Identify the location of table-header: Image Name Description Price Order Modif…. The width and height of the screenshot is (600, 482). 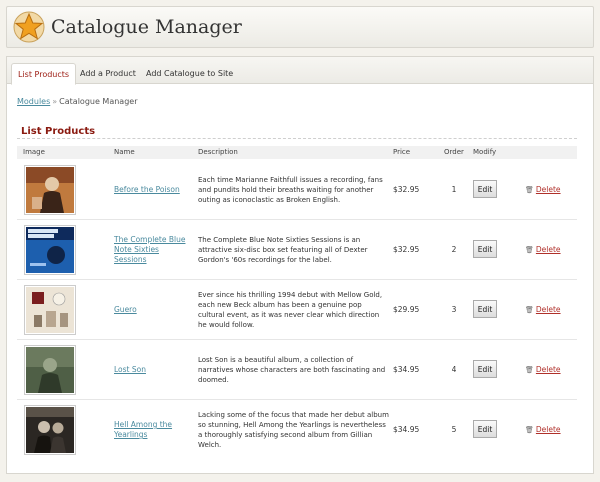
(297, 152).